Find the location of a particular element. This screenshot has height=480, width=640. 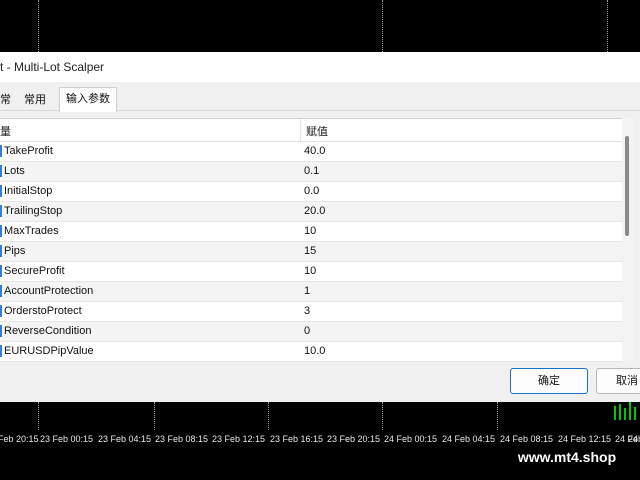

variable-name: MaxTrades is located at coordinates (31, 231).